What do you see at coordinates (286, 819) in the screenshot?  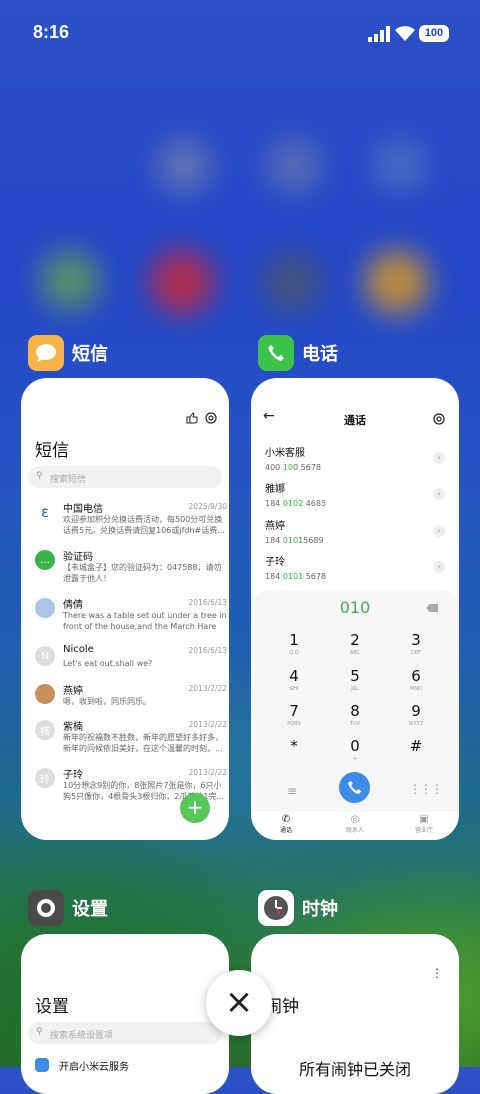 I see `phone-tab-icon: ✆` at bounding box center [286, 819].